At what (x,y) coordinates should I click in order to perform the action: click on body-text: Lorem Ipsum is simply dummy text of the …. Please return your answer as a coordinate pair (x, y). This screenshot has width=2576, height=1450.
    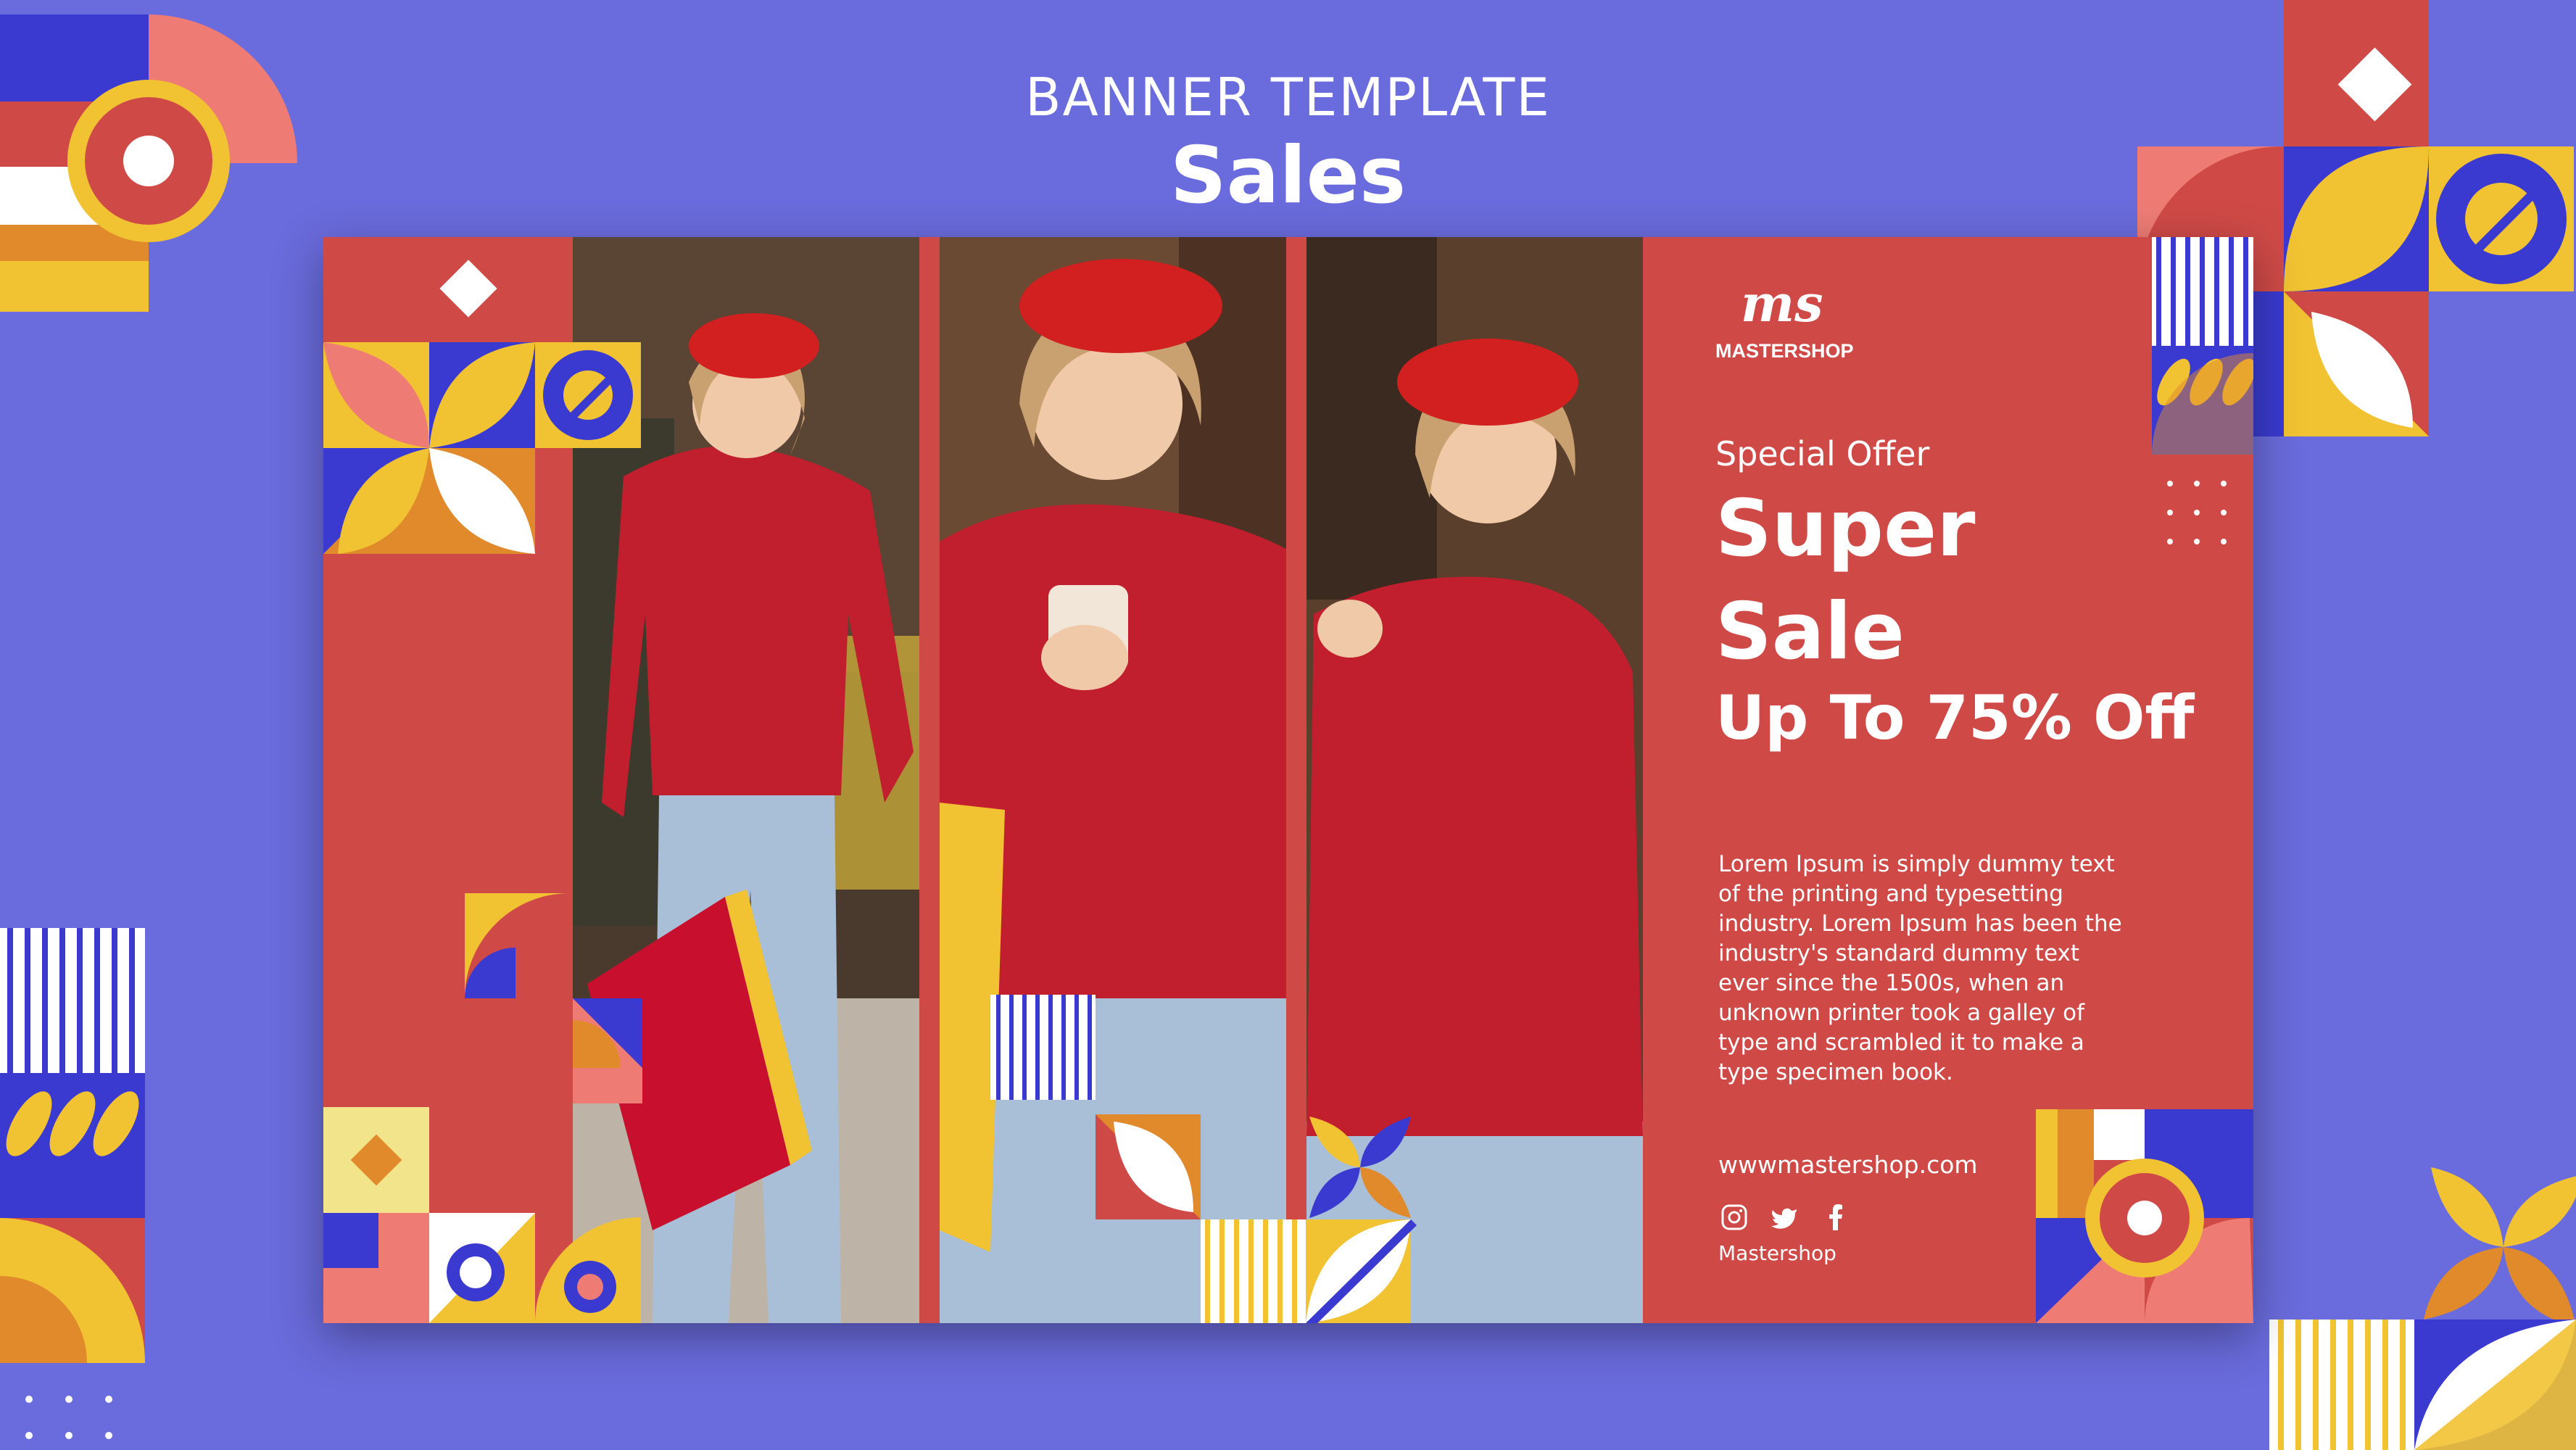
    Looking at the image, I should click on (1920, 968).